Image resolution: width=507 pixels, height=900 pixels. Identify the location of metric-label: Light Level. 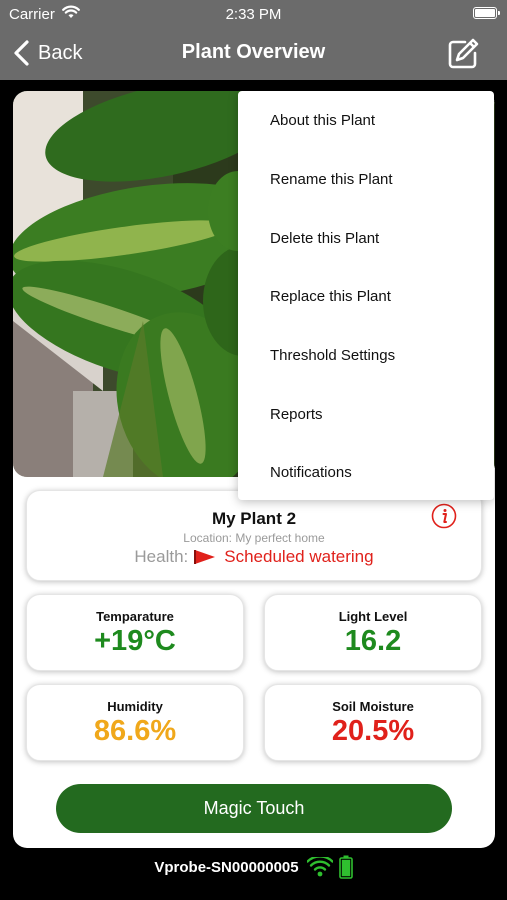
(373, 616).